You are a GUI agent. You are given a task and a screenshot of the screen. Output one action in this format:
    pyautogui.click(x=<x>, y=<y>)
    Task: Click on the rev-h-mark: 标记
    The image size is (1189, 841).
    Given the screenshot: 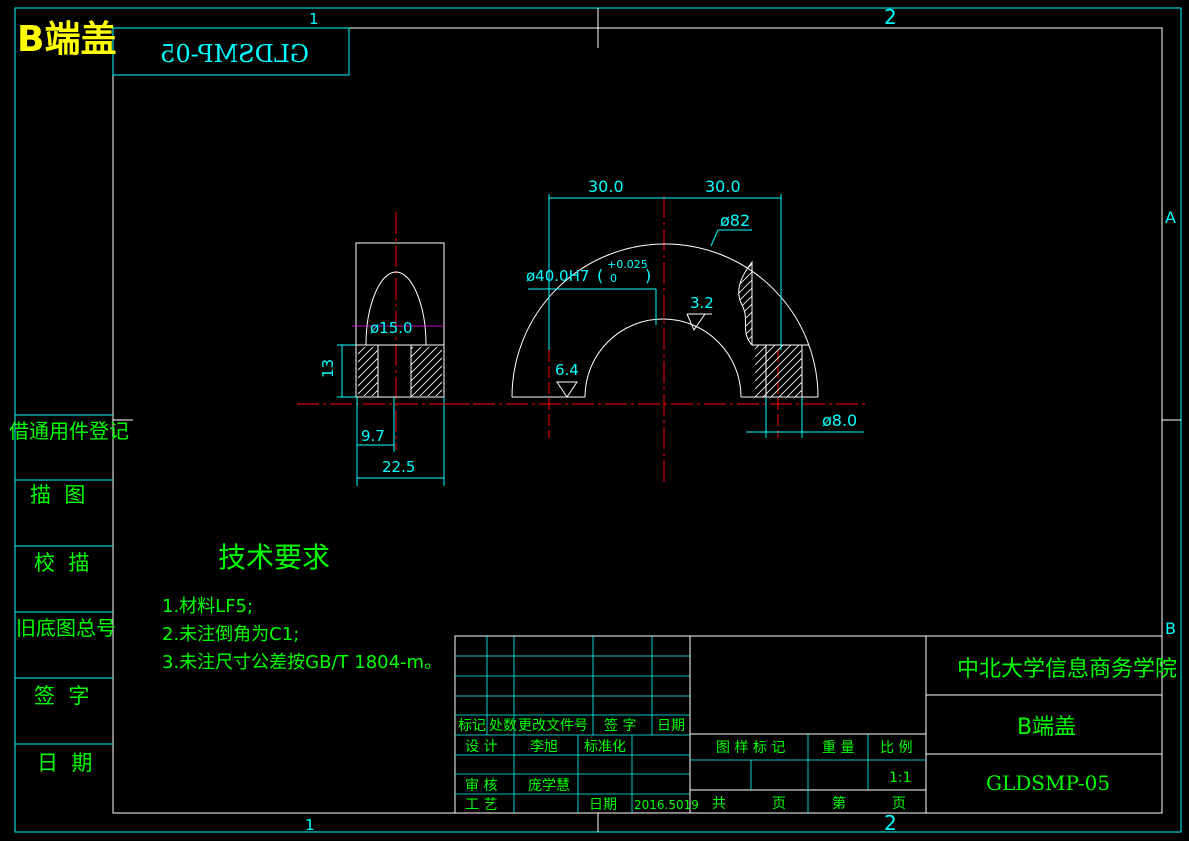 What is the action you would take?
    pyautogui.click(x=472, y=726)
    